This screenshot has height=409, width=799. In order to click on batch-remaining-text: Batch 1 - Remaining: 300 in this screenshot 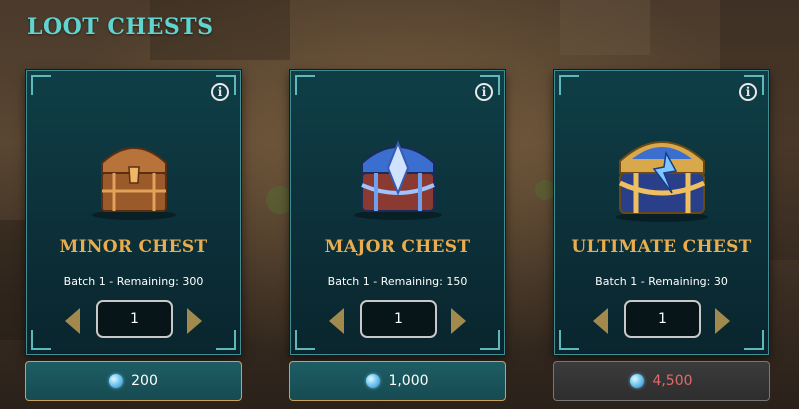, I will do `click(133, 281)`.